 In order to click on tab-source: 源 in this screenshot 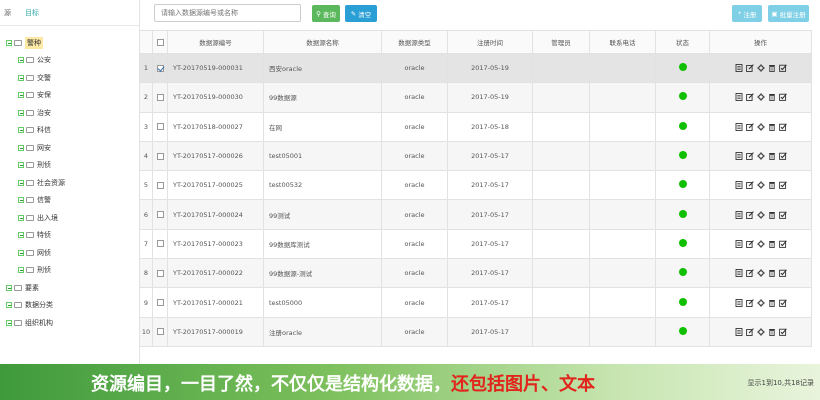, I will do `click(7, 13)`.